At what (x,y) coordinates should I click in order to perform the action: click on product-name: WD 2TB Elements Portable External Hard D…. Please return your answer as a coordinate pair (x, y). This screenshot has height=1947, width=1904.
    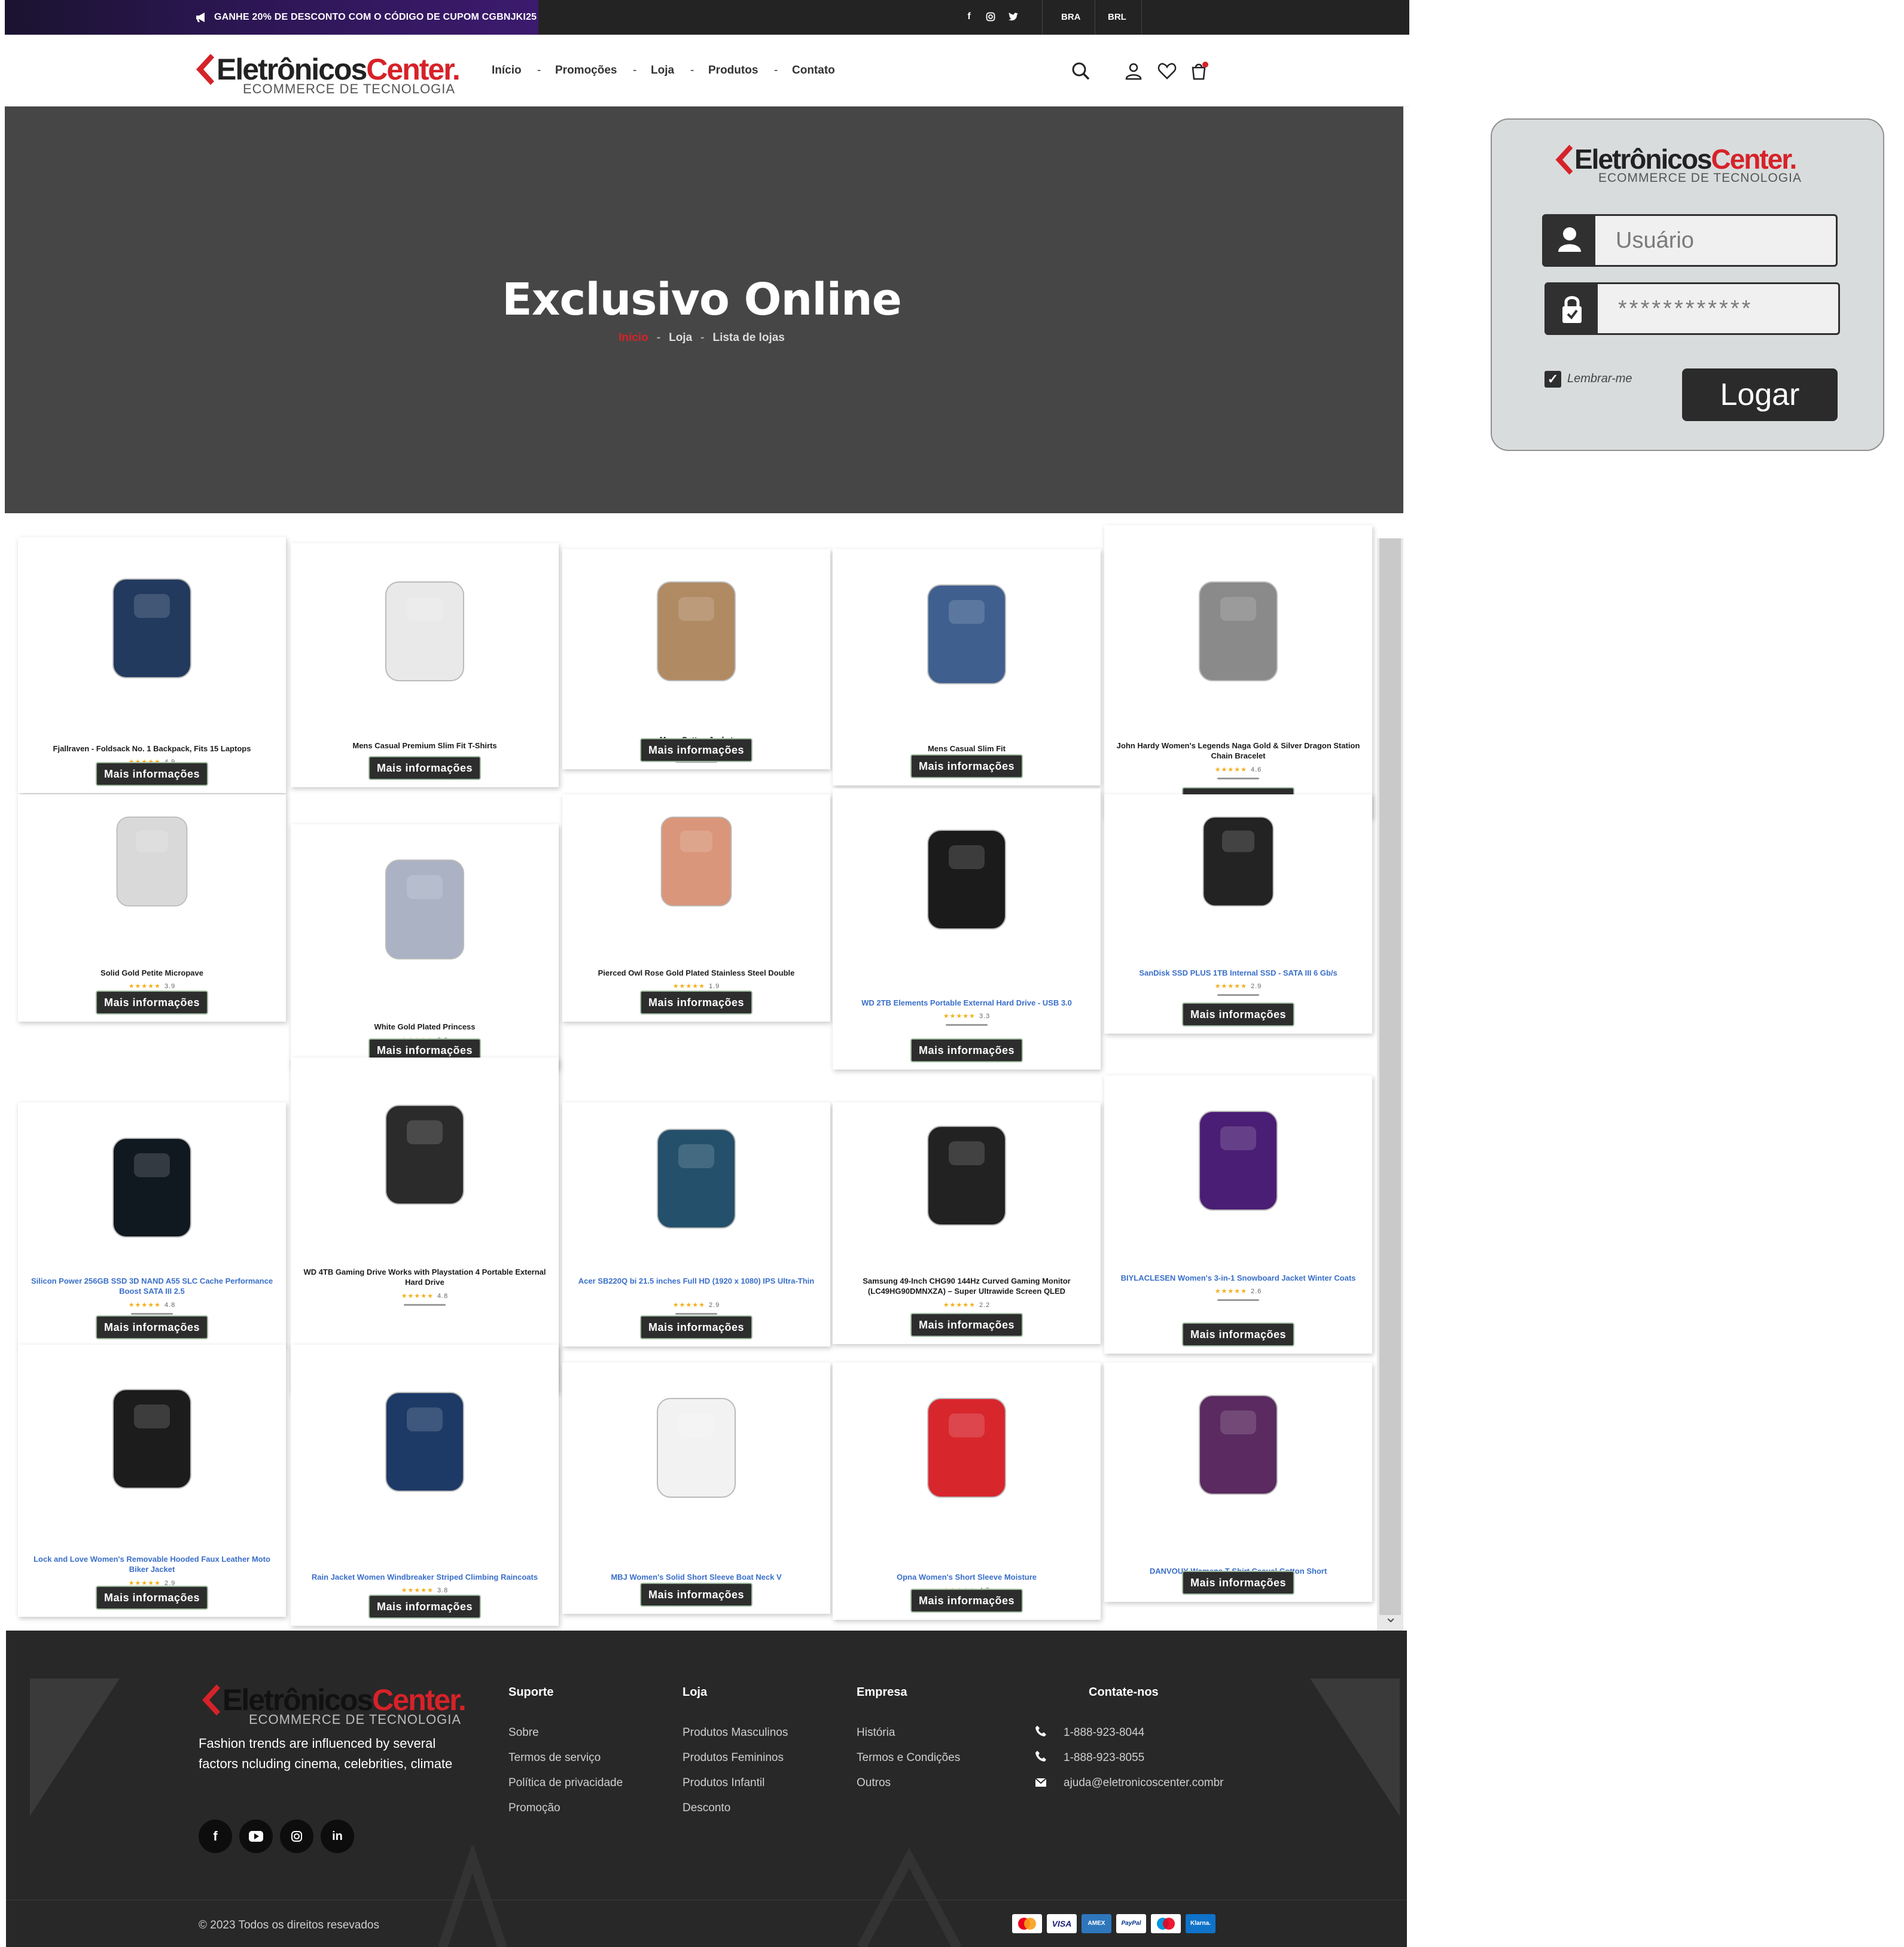
    Looking at the image, I should click on (966, 1003).